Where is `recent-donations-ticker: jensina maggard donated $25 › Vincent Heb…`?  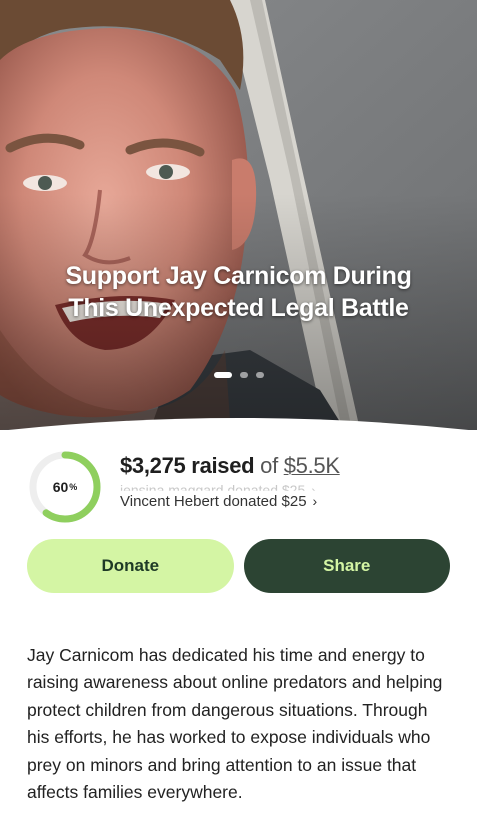 recent-donations-ticker: jensina maggard donated $25 › Vincent Heb… is located at coordinates (284, 496).